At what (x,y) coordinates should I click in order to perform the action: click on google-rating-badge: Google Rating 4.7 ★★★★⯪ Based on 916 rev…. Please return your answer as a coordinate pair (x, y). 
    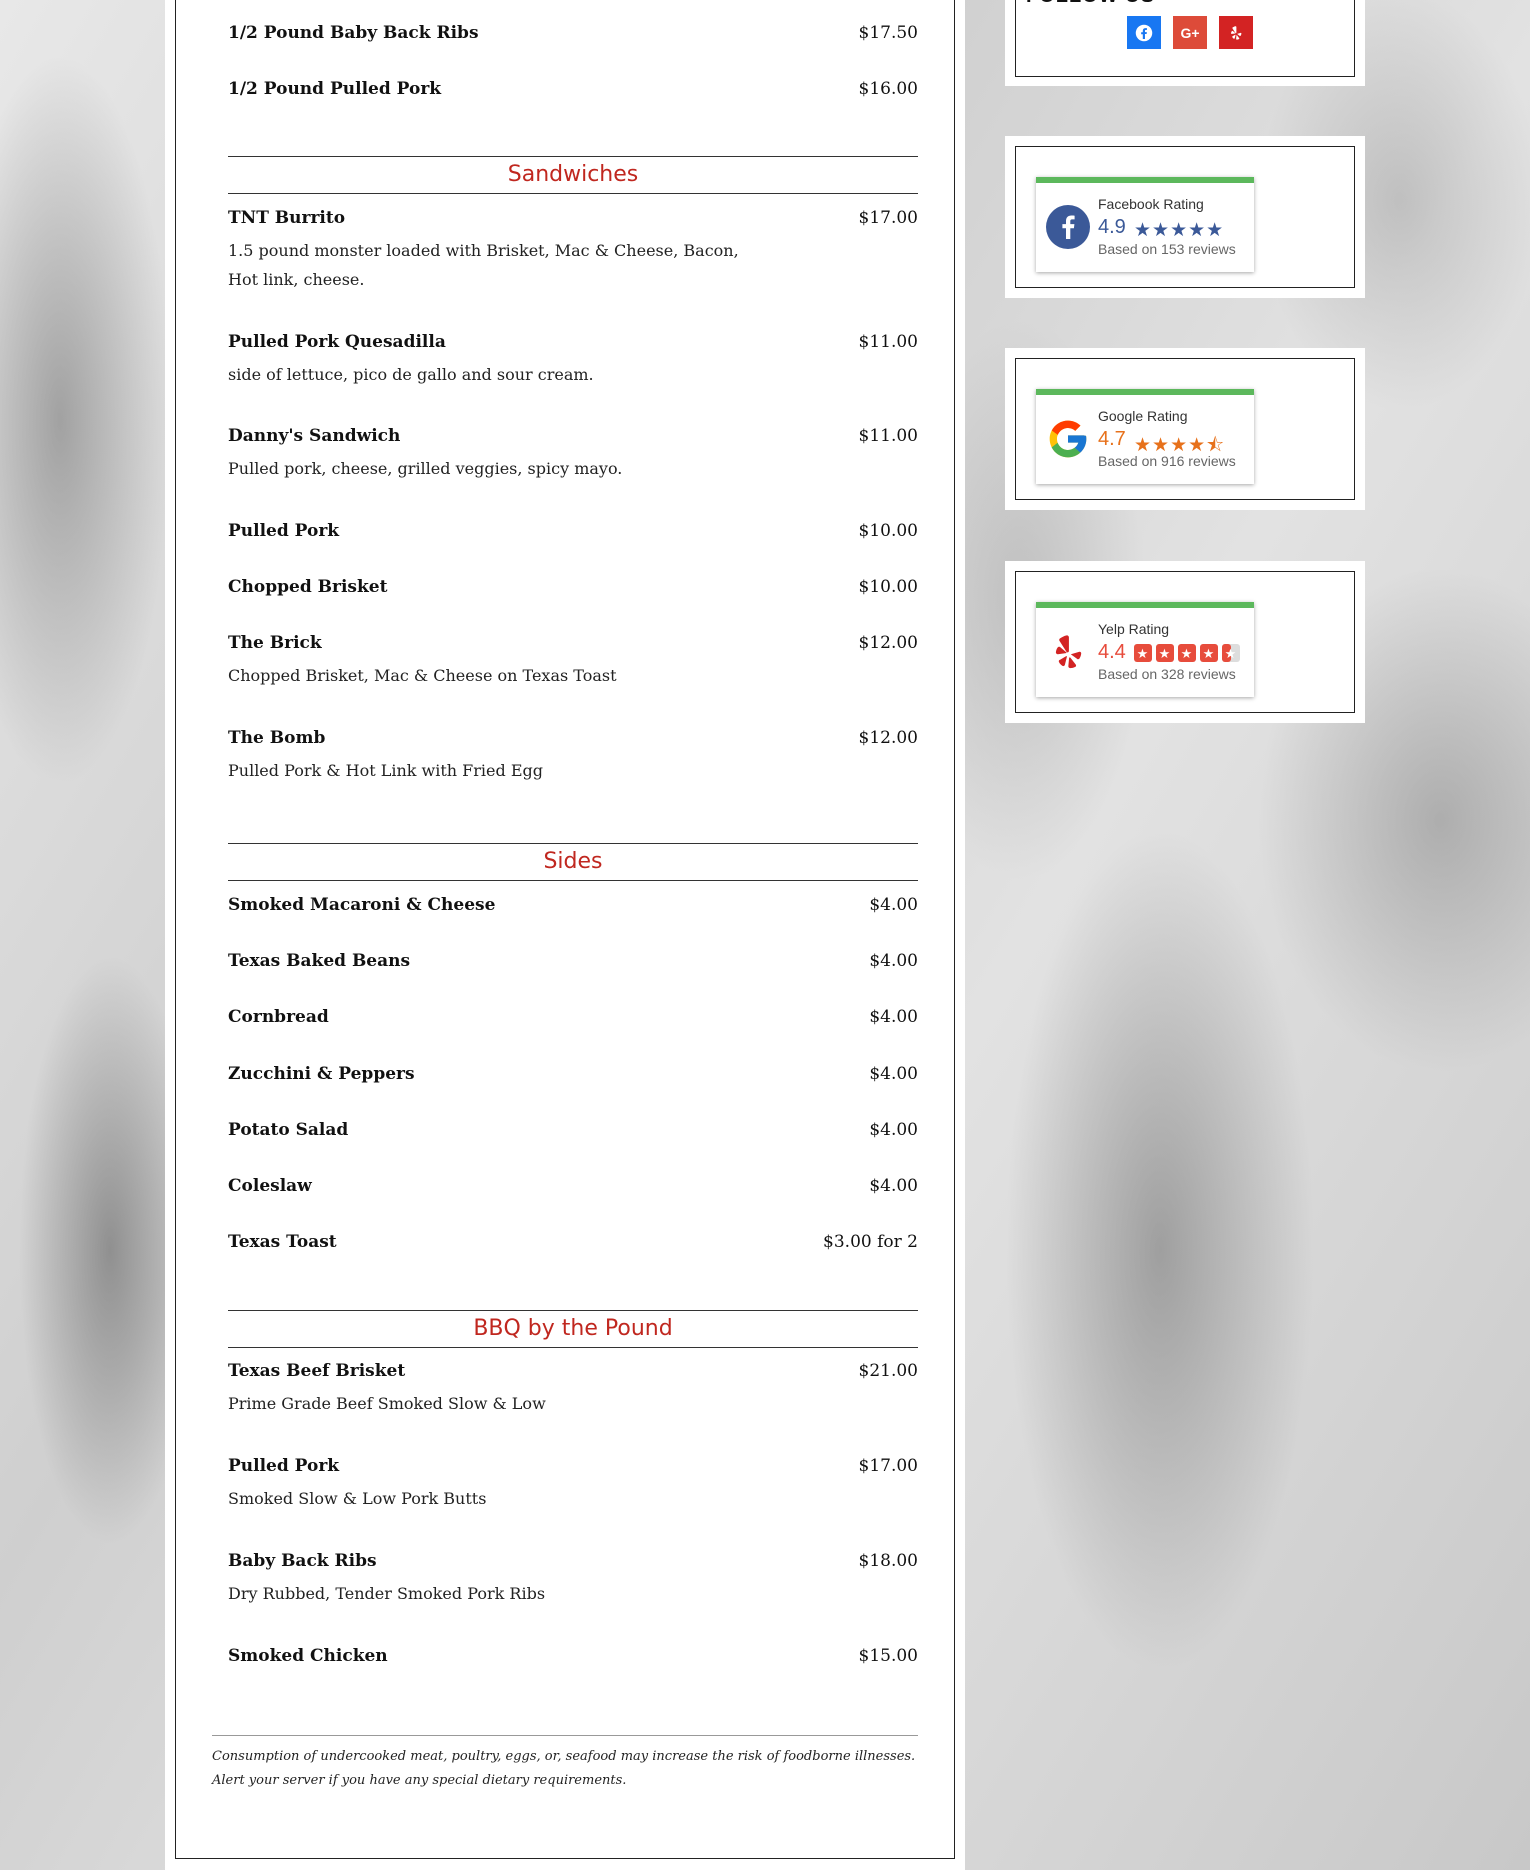
    Looking at the image, I should click on (1145, 436).